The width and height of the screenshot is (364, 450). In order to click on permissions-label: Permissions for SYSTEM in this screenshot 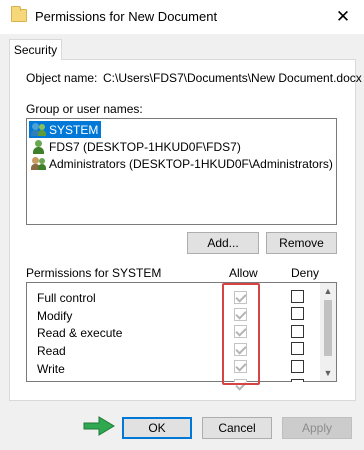, I will do `click(94, 273)`.